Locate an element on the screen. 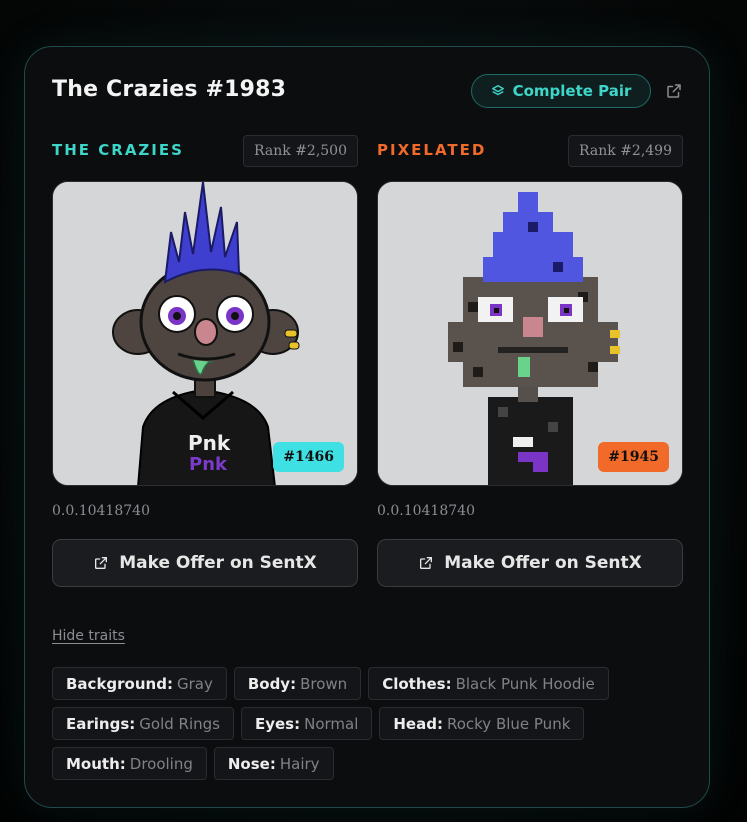 This screenshot has height=822, width=747. trait-value: Brown is located at coordinates (324, 683).